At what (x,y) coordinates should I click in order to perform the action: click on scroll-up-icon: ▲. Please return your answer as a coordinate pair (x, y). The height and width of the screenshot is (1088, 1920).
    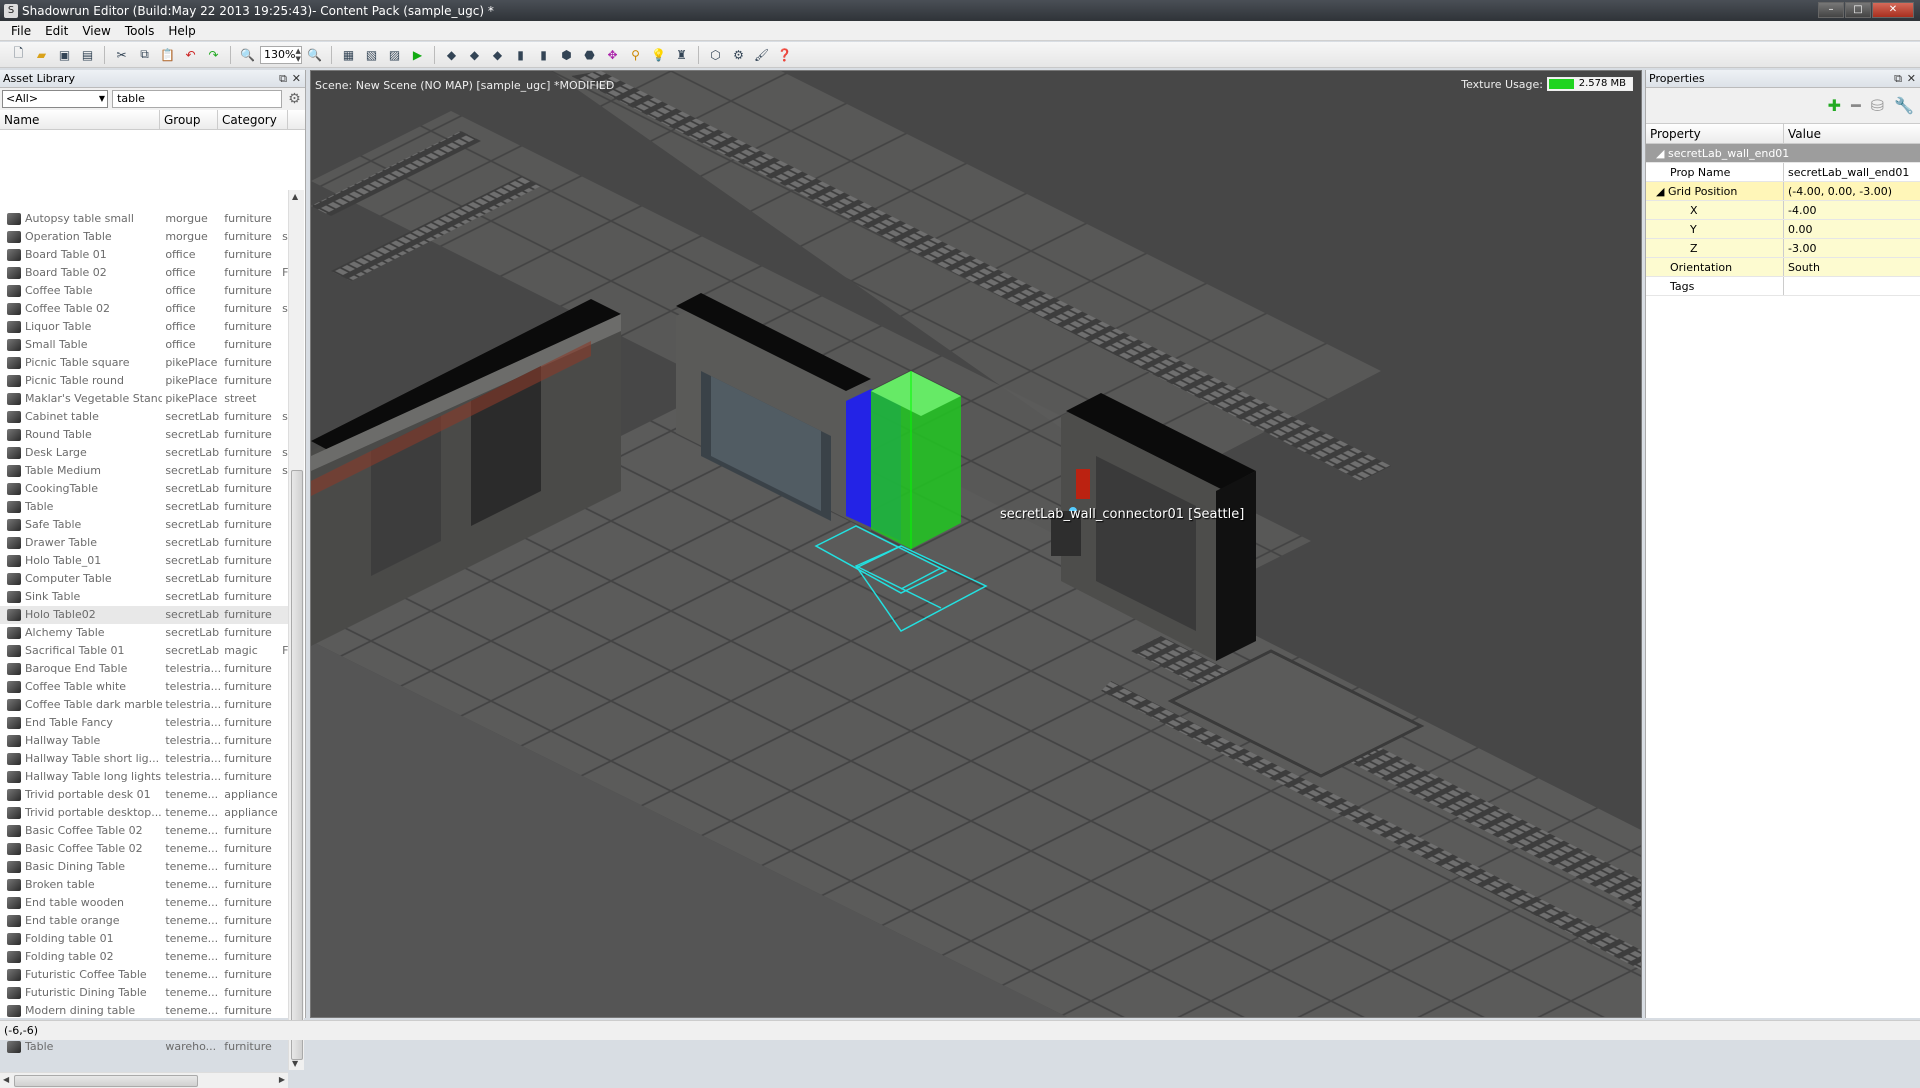
    Looking at the image, I should click on (295, 196).